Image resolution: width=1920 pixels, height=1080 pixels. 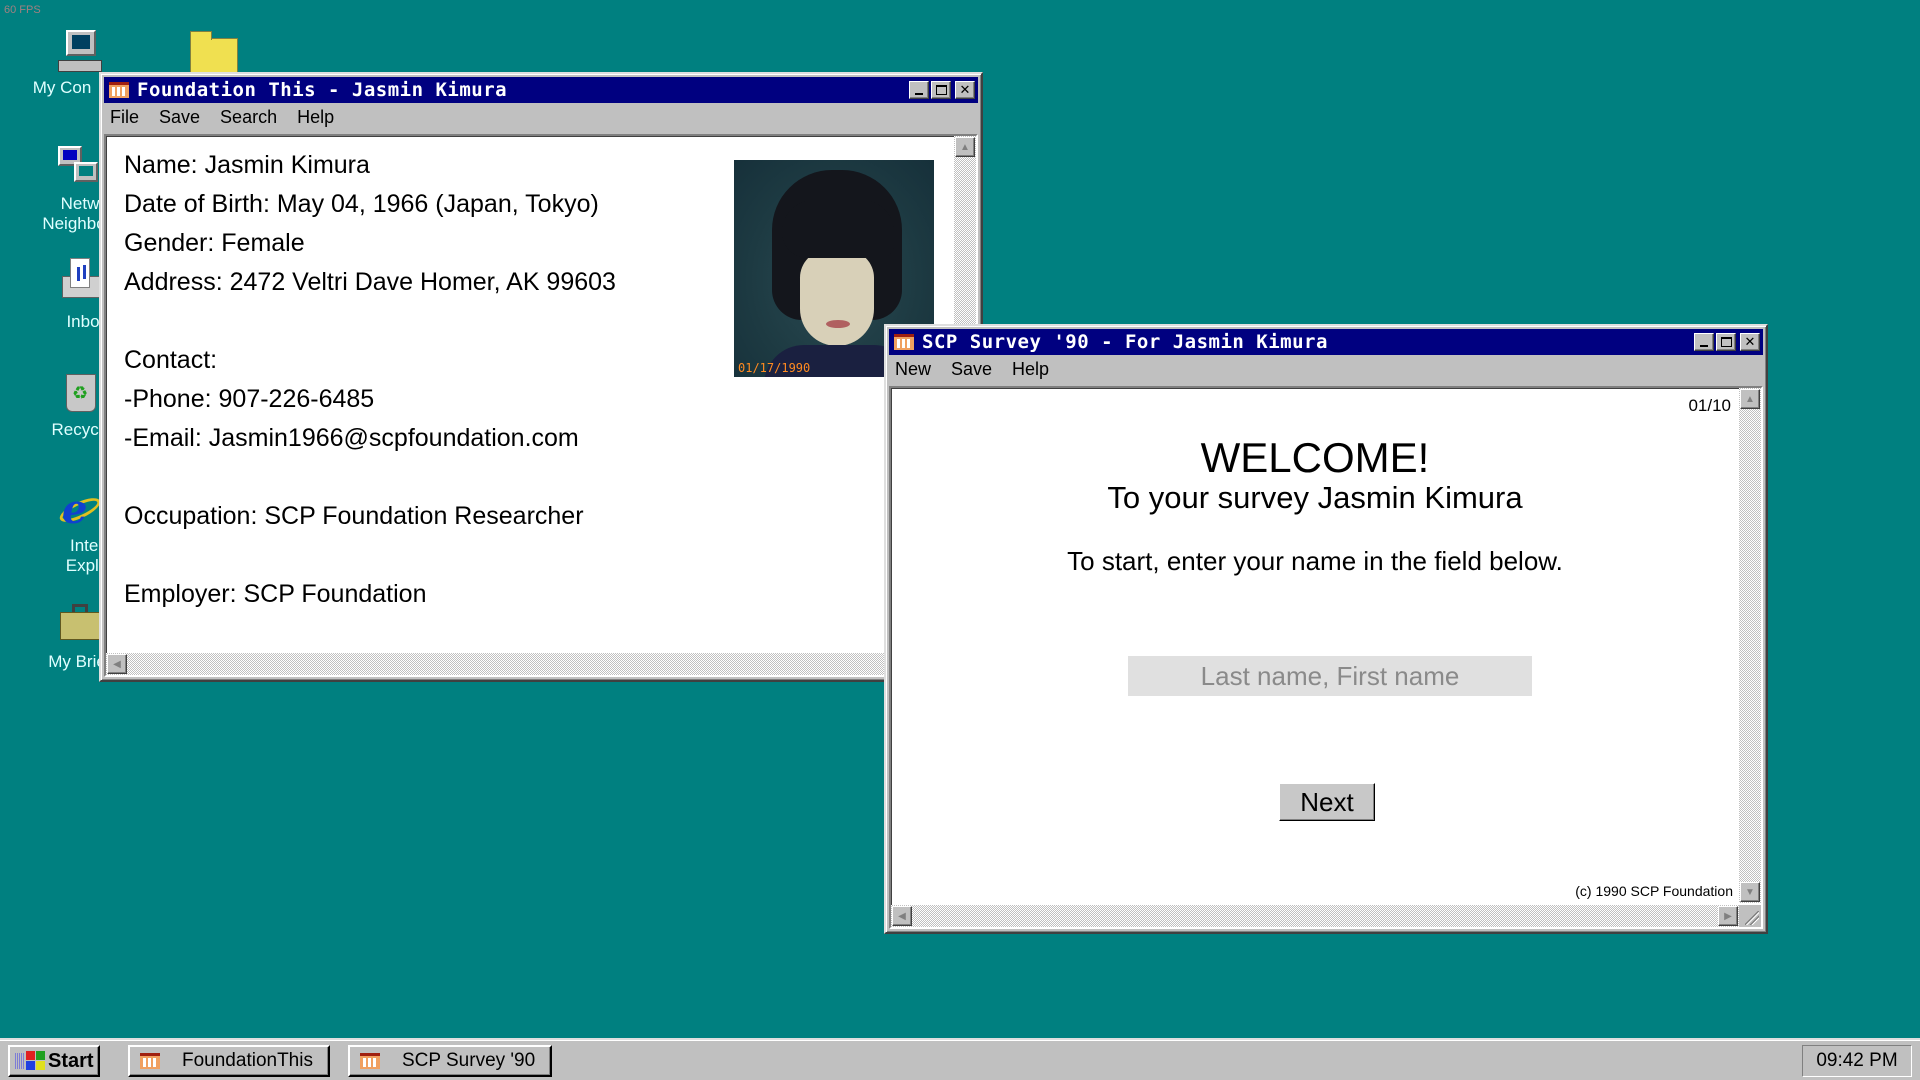 What do you see at coordinates (247, 165) in the screenshot?
I see `profile-name: Name: Jasmin Kimura` at bounding box center [247, 165].